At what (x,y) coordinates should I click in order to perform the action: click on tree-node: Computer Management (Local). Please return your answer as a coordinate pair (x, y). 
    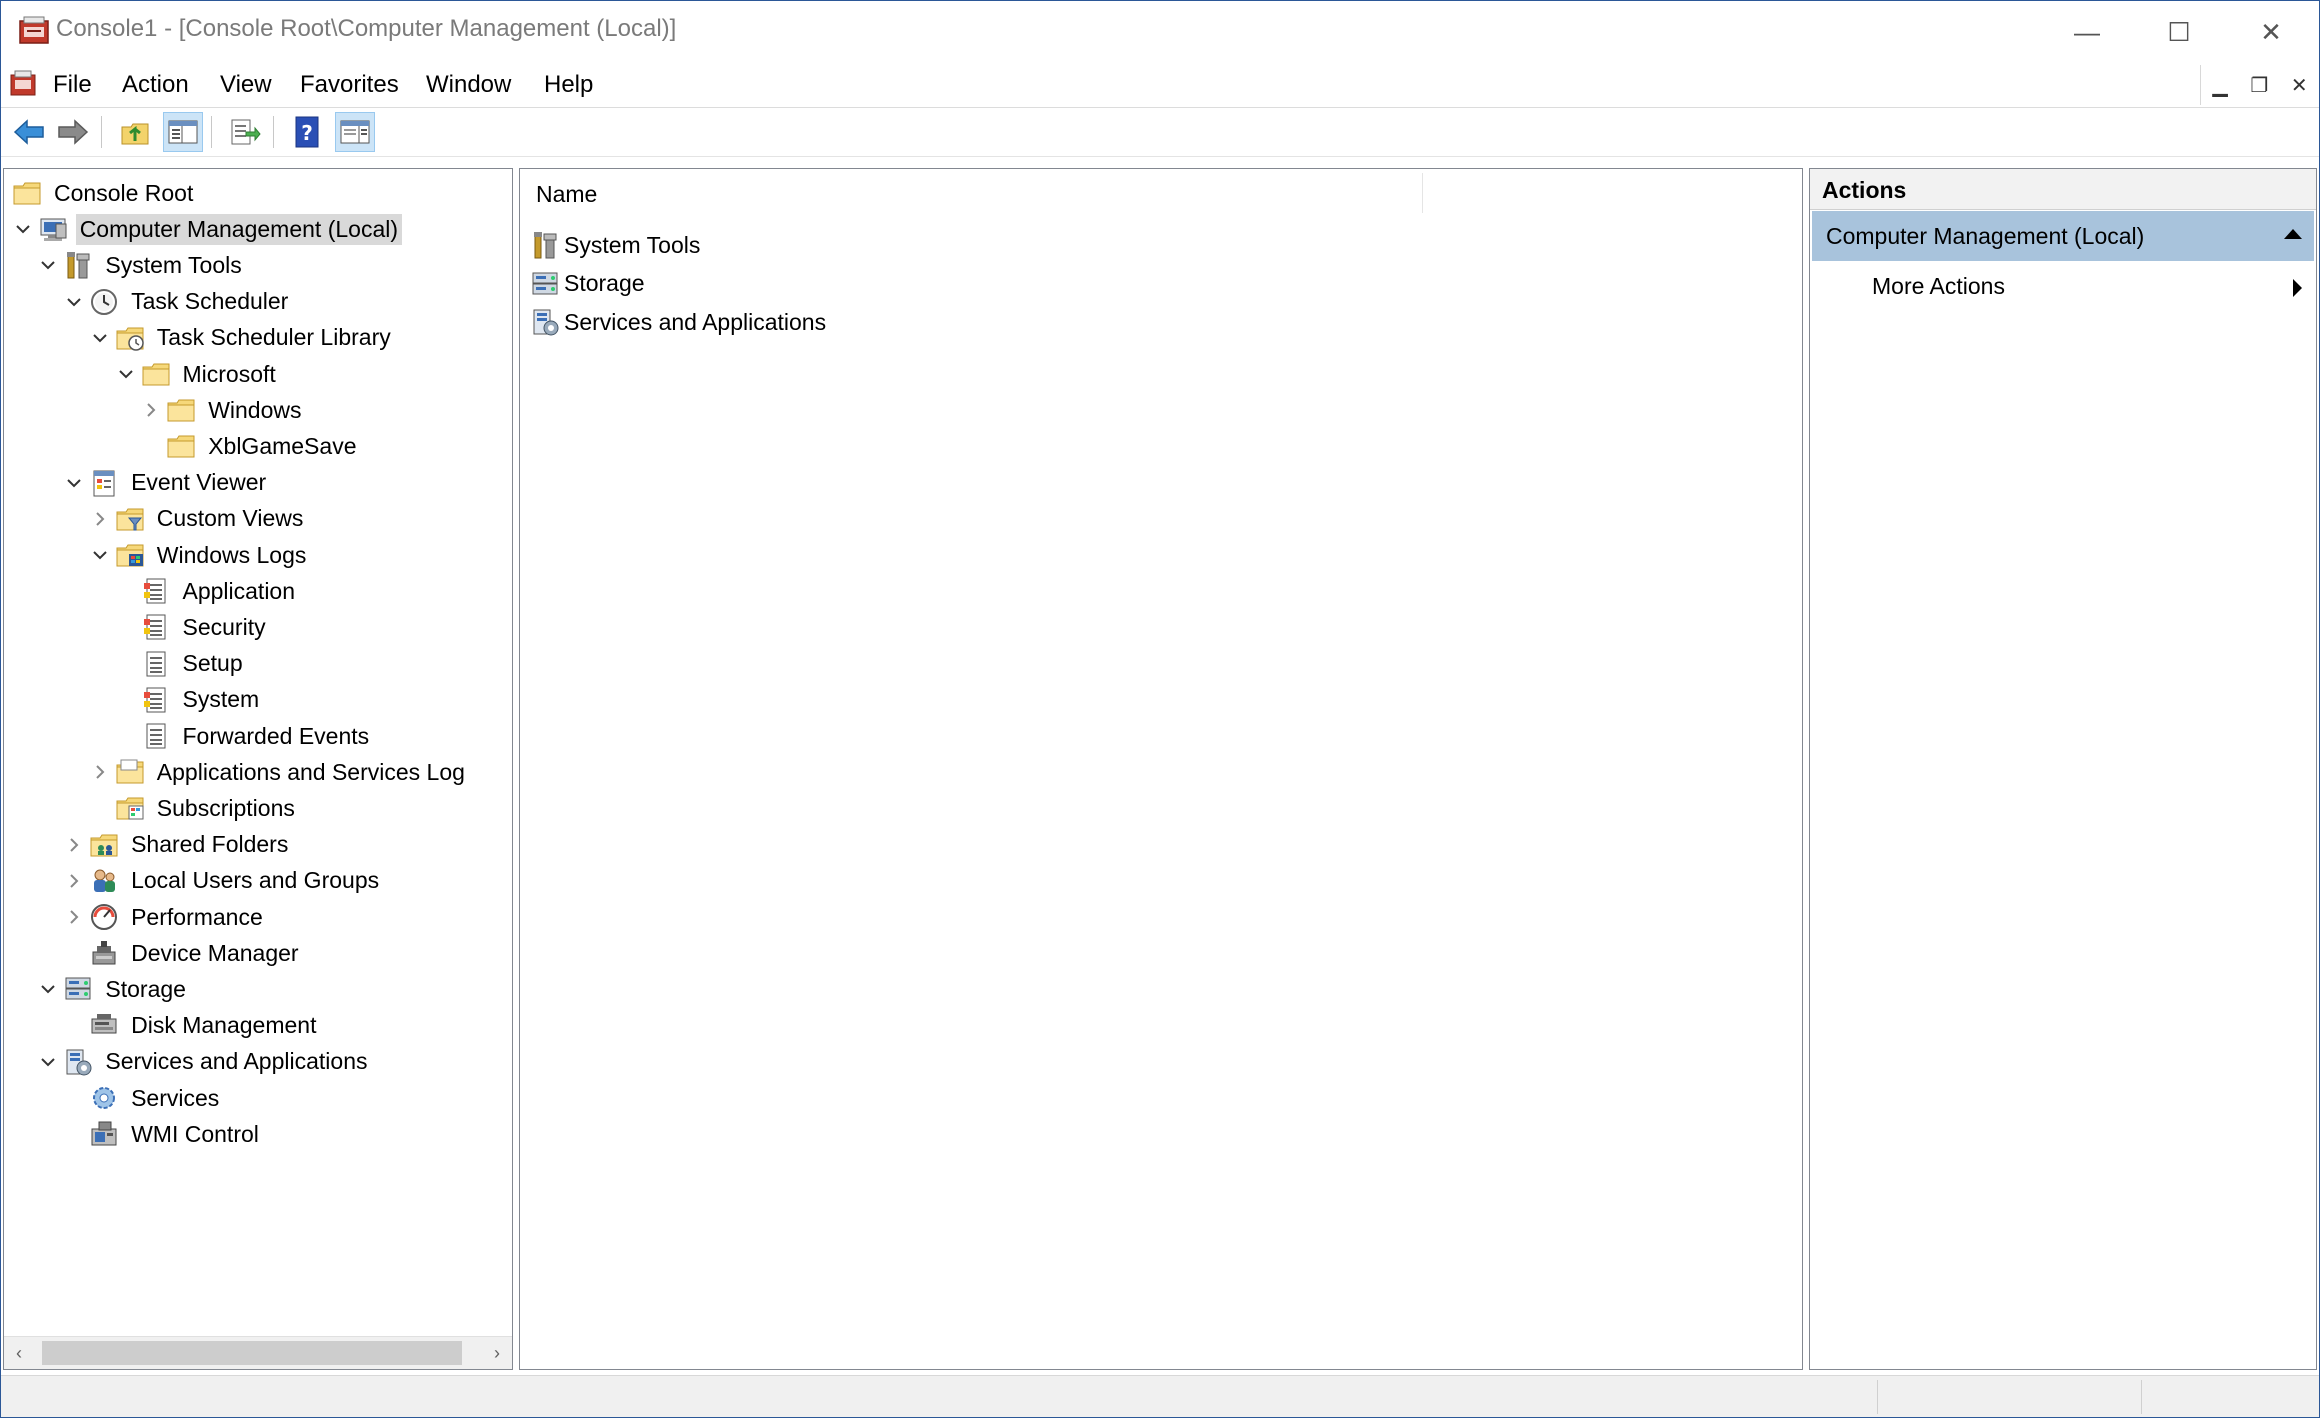
    Looking at the image, I should click on (220, 229).